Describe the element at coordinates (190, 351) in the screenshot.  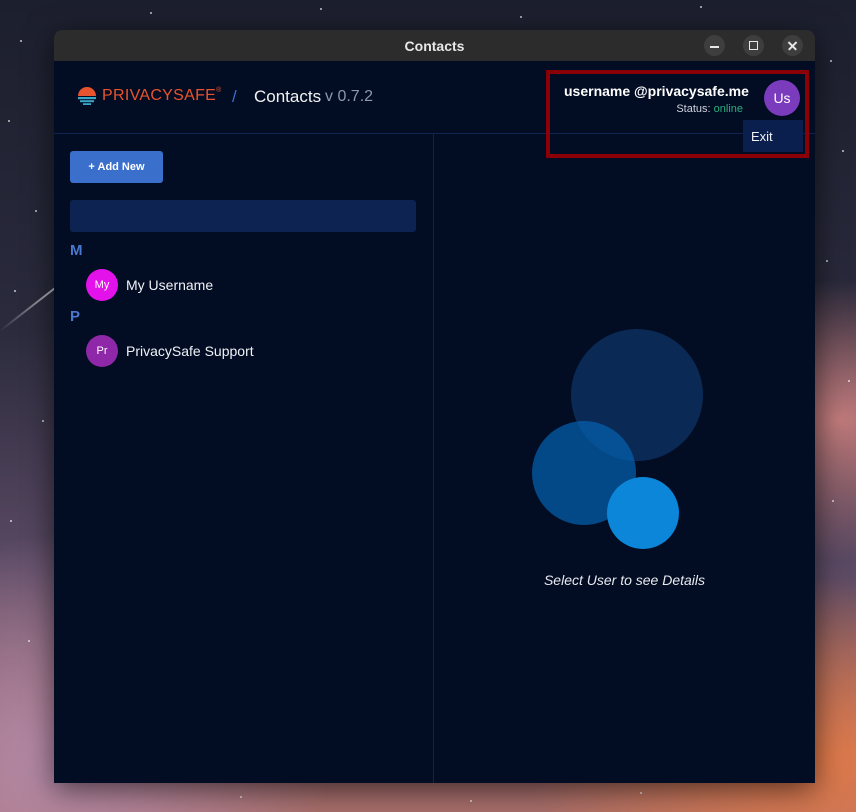
I see `contact-name: PrivacySafe Support` at that location.